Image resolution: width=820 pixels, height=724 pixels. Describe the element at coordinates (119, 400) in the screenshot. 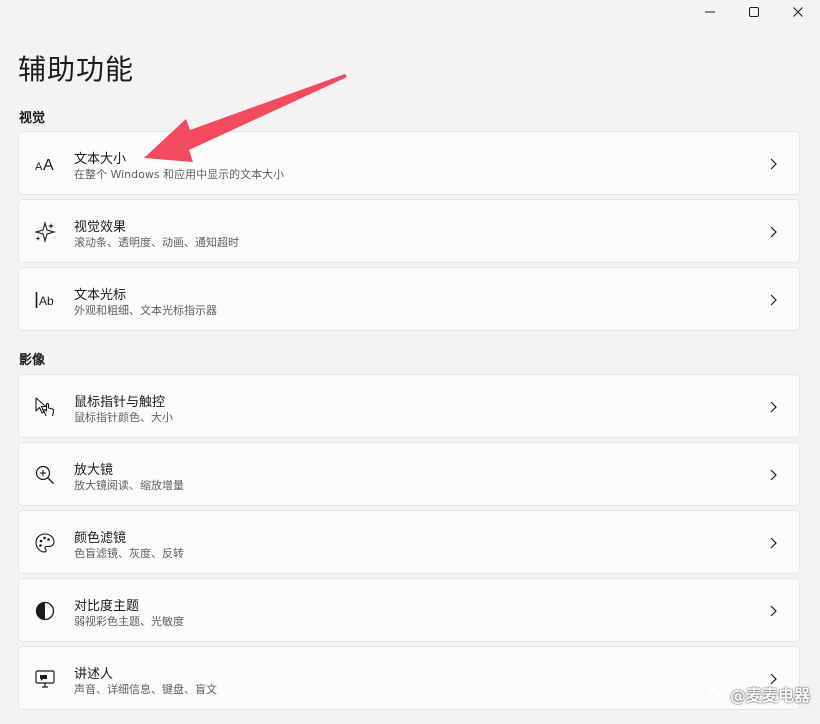

I see `setting-title: 鼠标指针与触控` at that location.